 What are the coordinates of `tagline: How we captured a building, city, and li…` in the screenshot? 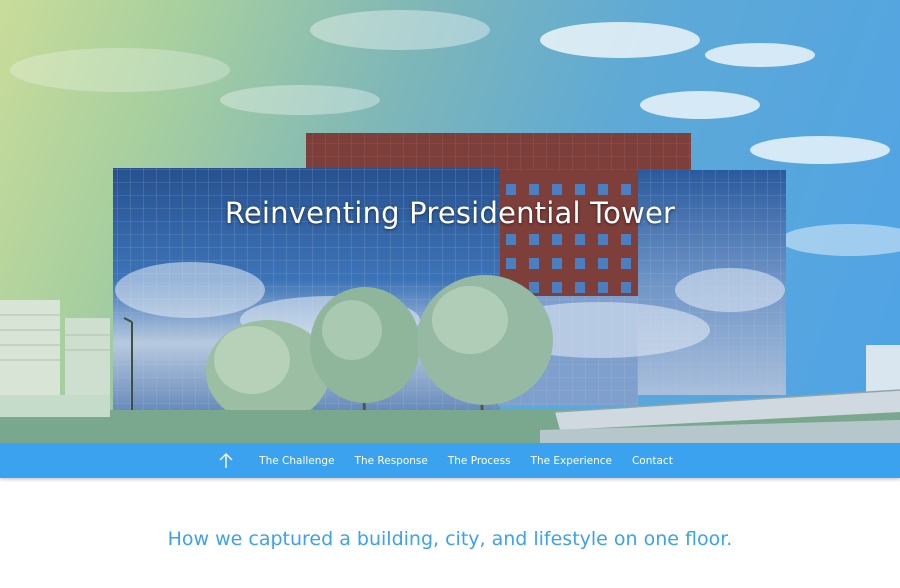 It's located at (450, 539).